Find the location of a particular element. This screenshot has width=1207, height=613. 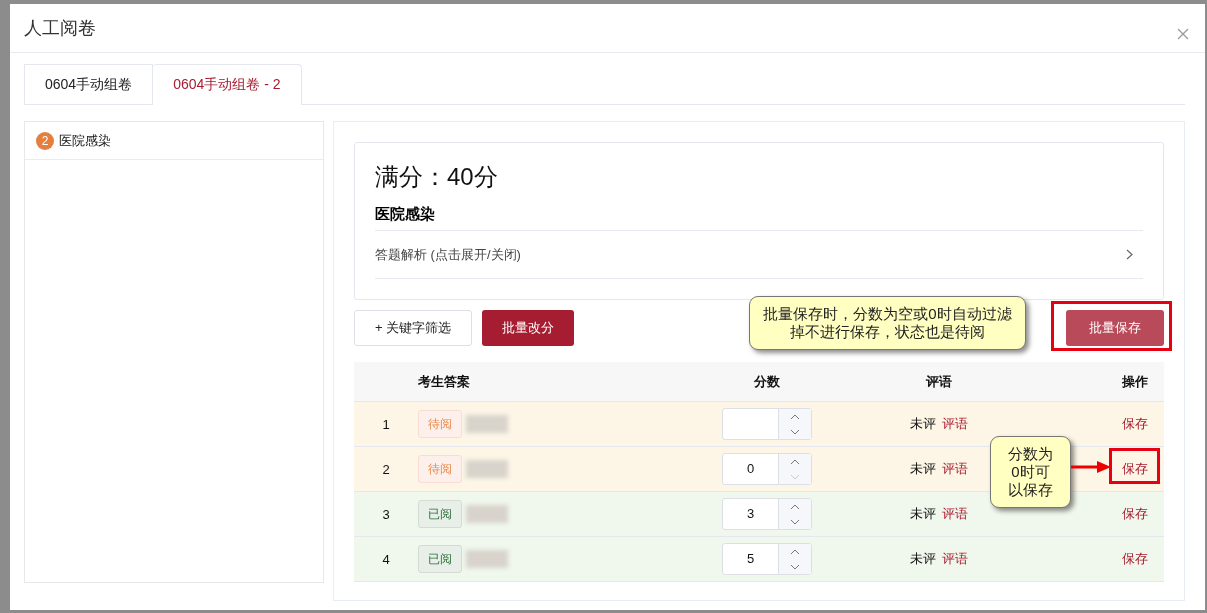

arrow is located at coordinates (1091, 467).